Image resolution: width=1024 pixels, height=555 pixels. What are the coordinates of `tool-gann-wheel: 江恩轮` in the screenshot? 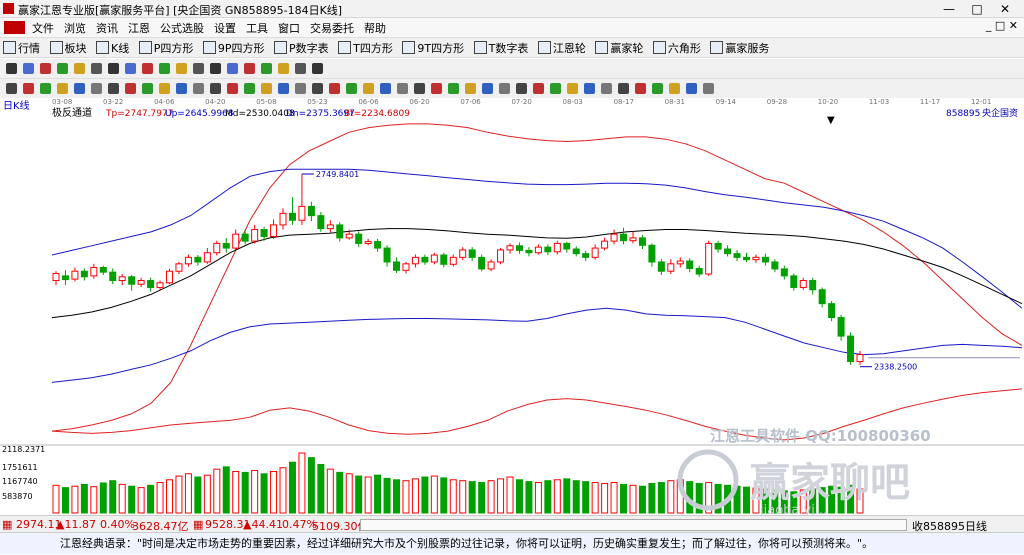 It's located at (562, 48).